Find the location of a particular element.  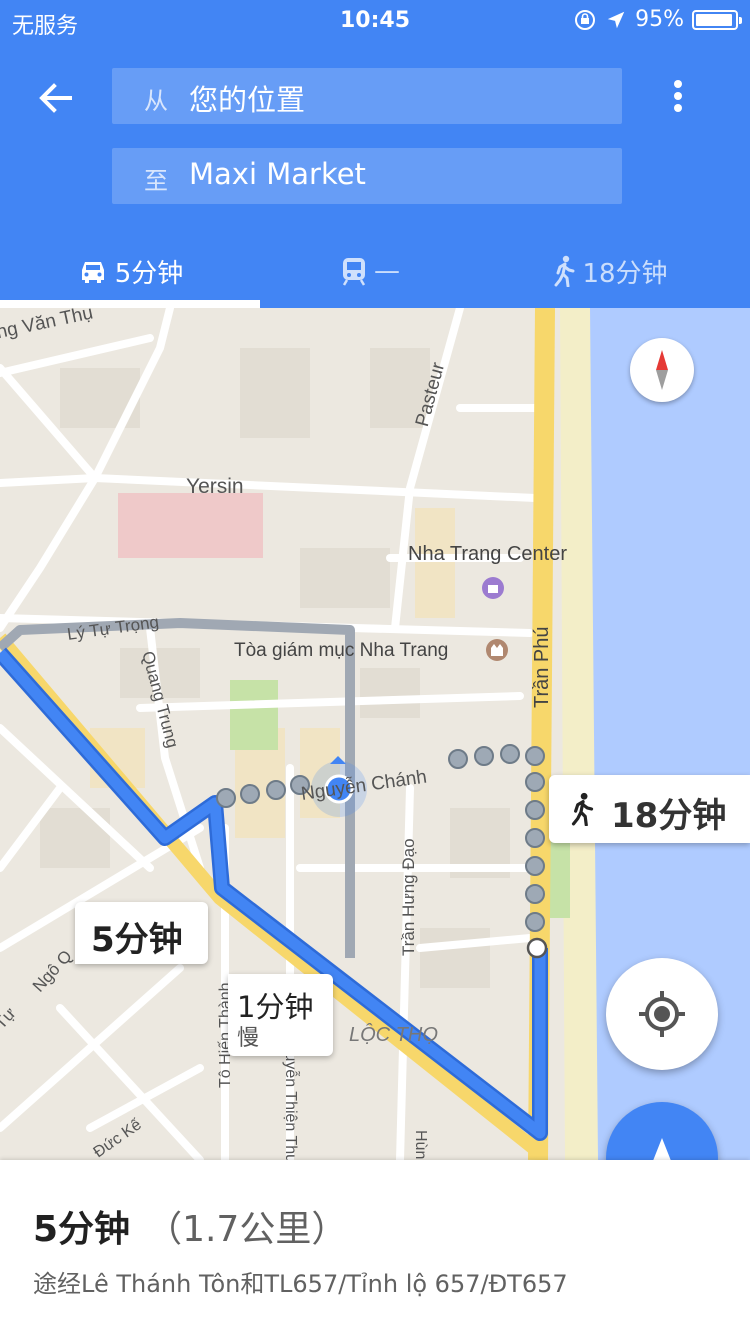

destination-field: 至 Maxi Market is located at coordinates (367, 176).